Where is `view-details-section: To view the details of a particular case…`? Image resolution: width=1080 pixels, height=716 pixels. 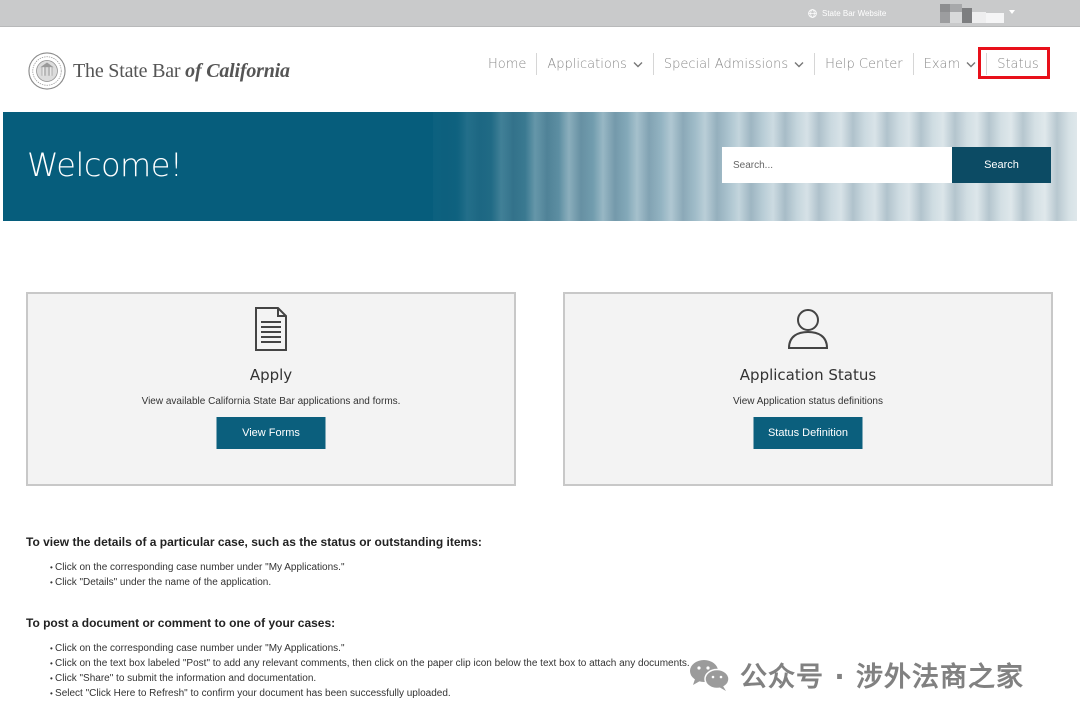 view-details-section: To view the details of a particular case… is located at coordinates (254, 562).